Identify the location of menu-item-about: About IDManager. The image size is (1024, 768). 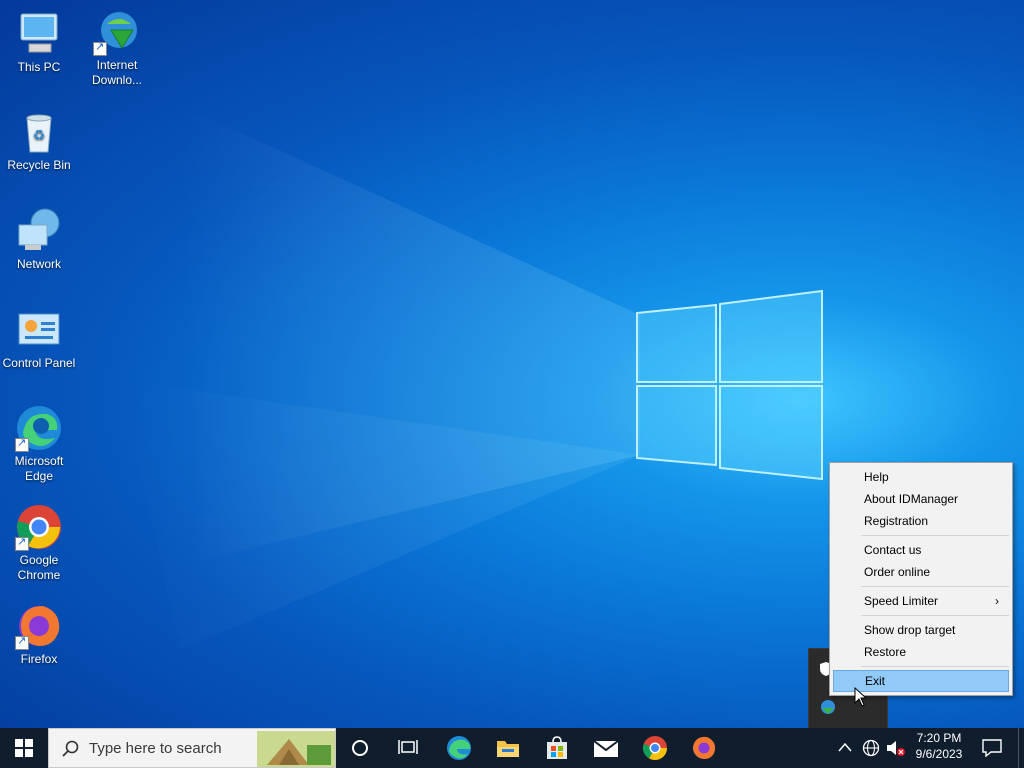
(921, 499).